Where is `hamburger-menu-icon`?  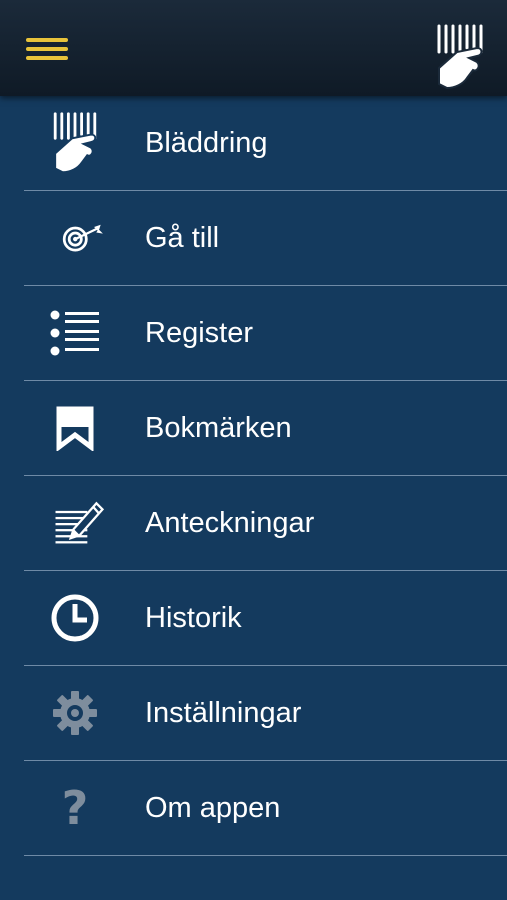
hamburger-menu-icon is located at coordinates (48, 51).